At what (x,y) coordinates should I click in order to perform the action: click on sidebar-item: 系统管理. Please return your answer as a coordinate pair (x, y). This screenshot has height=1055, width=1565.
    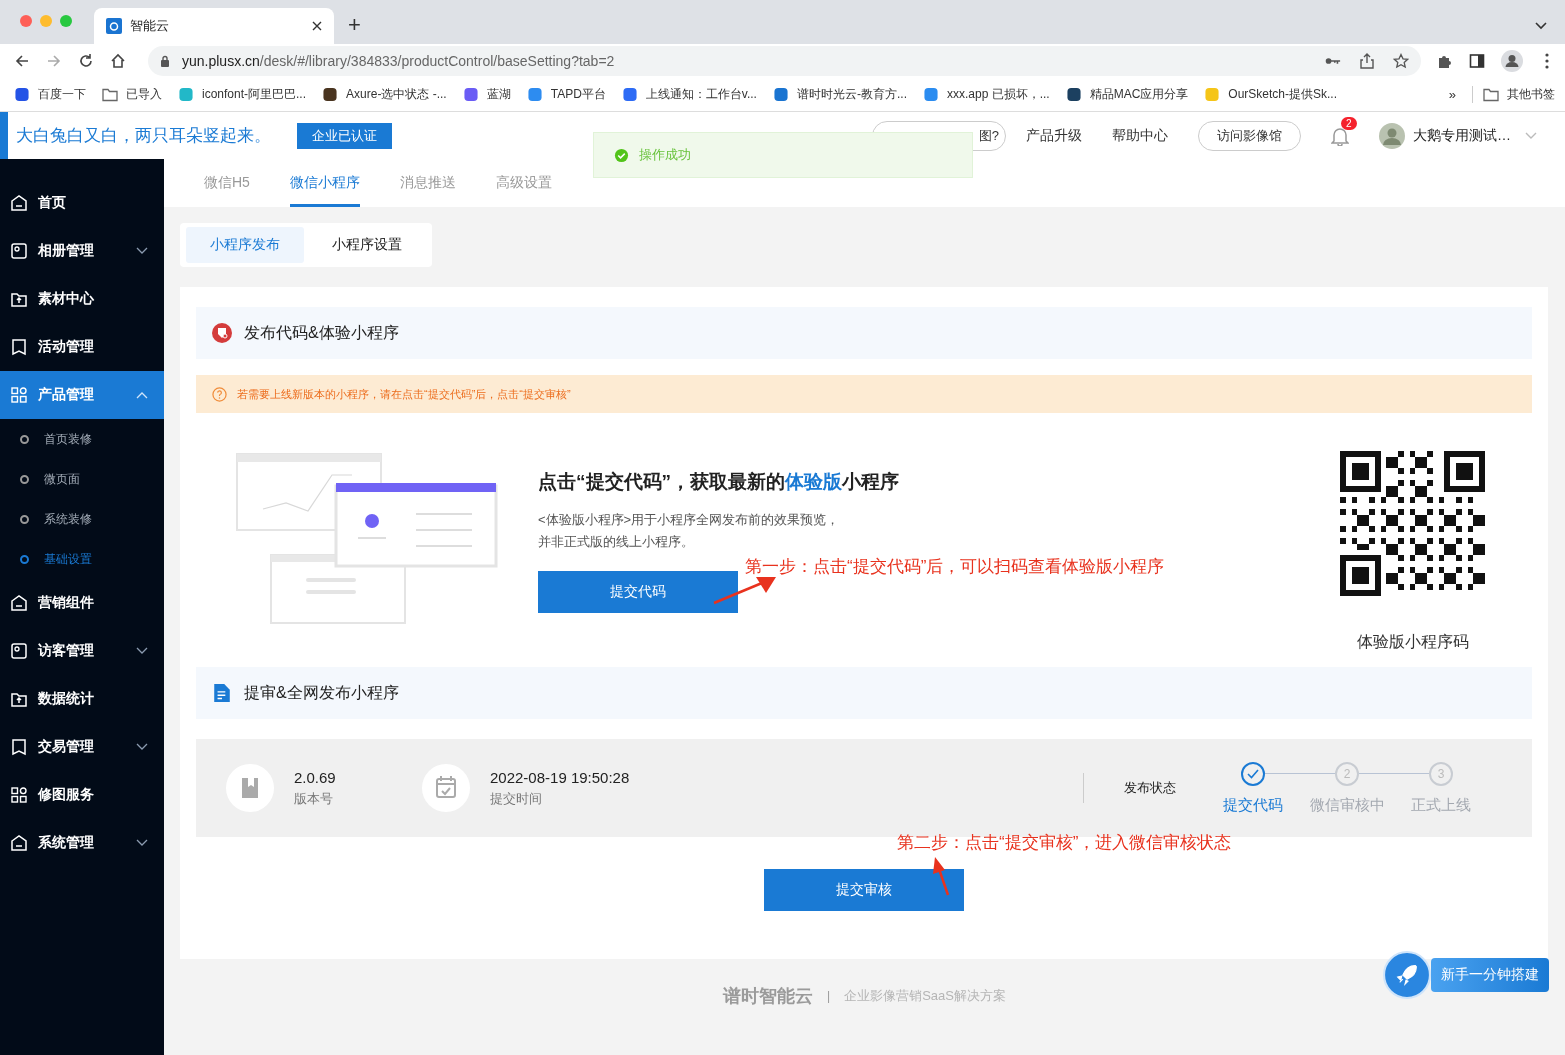
    Looking at the image, I should click on (82, 843).